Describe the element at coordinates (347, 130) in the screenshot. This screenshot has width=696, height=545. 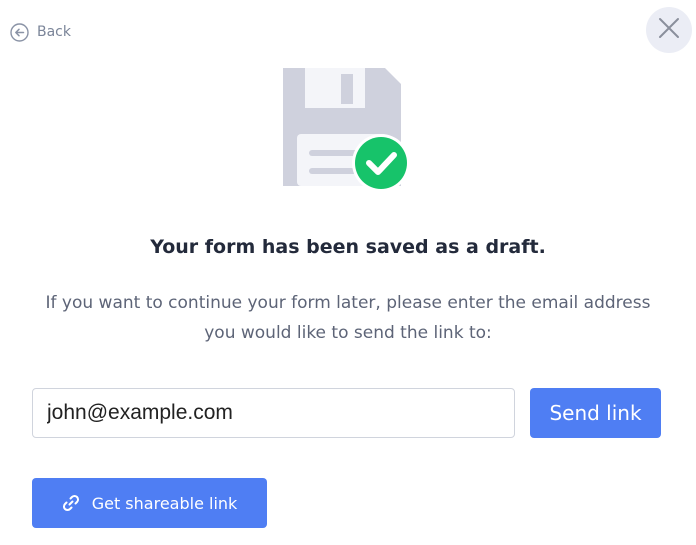
I see `floppy-disk-icon` at that location.